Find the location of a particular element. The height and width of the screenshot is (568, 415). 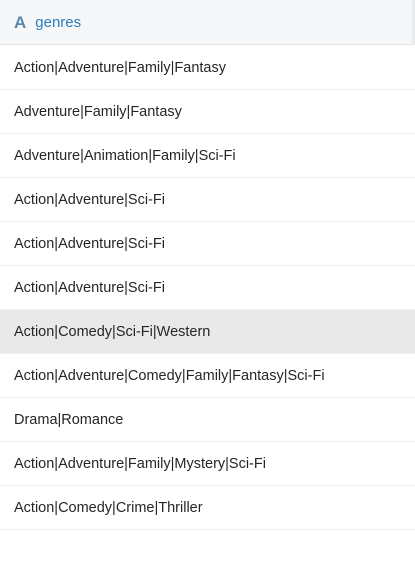

text-type-icon: A is located at coordinates (20, 22).